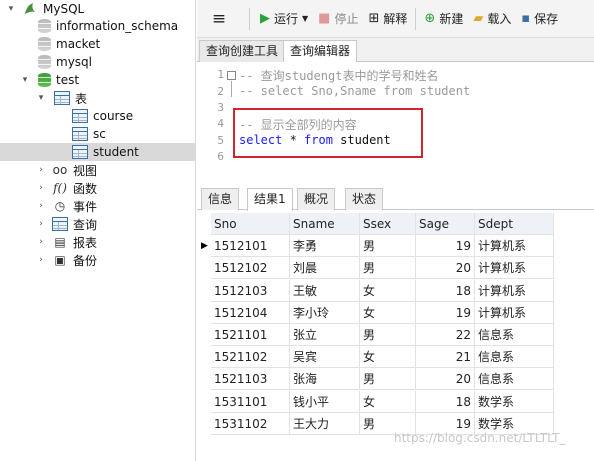 The height and width of the screenshot is (461, 594). What do you see at coordinates (388, 224) in the screenshot?
I see `column-header: Ssex` at bounding box center [388, 224].